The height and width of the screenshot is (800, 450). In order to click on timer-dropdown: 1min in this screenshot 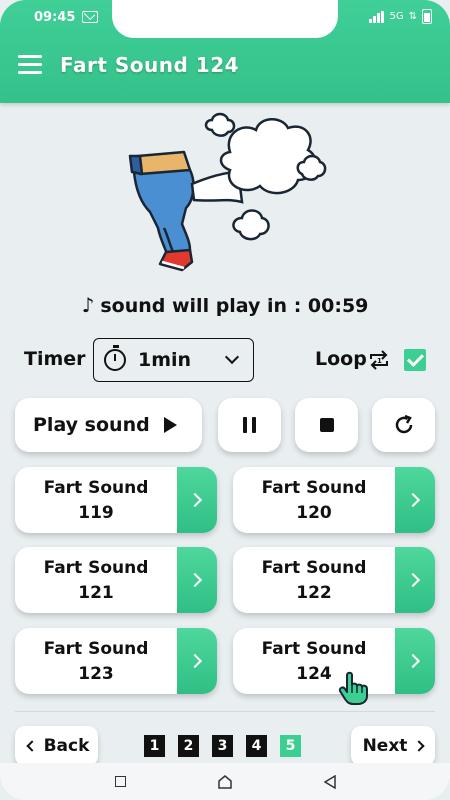, I will do `click(173, 360)`.